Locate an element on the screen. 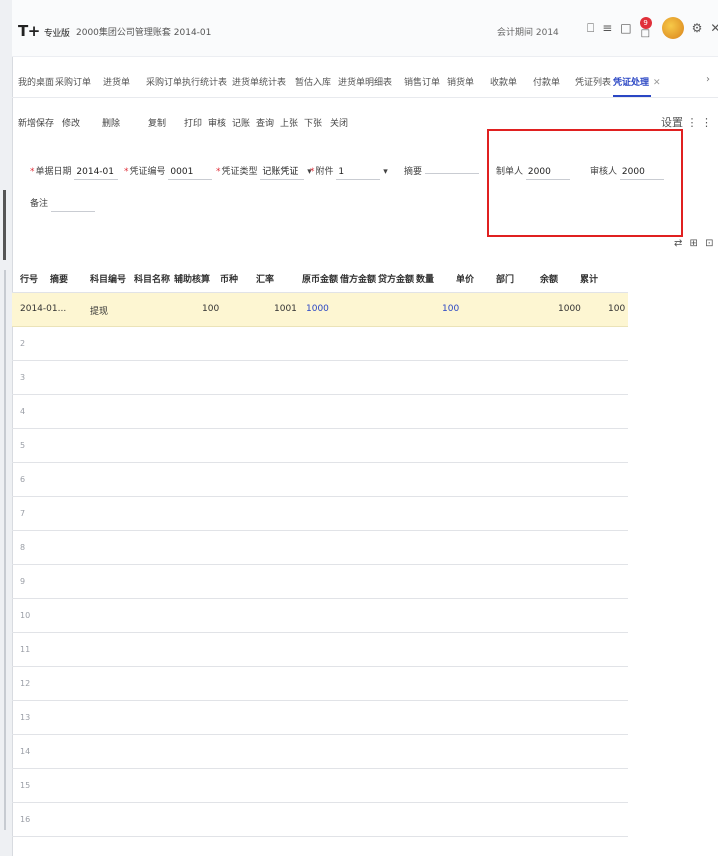 Image resolution: width=718 pixels, height=856 pixels. col-qty: 数量 is located at coordinates (425, 278).